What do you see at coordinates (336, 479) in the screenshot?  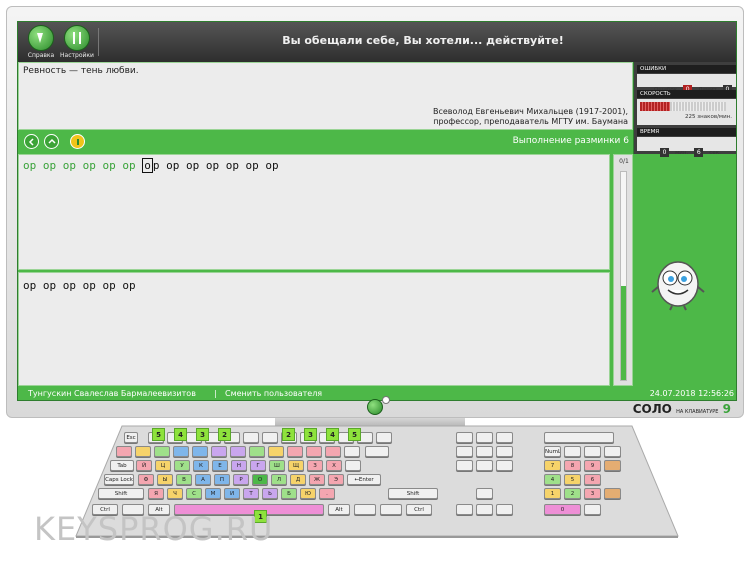 I see `key-letter: Э` at bounding box center [336, 479].